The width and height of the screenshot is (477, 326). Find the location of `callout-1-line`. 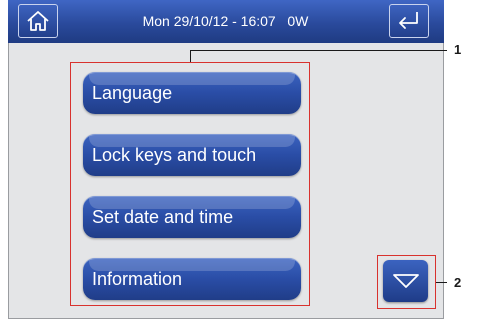

callout-1-line is located at coordinates (318, 50).